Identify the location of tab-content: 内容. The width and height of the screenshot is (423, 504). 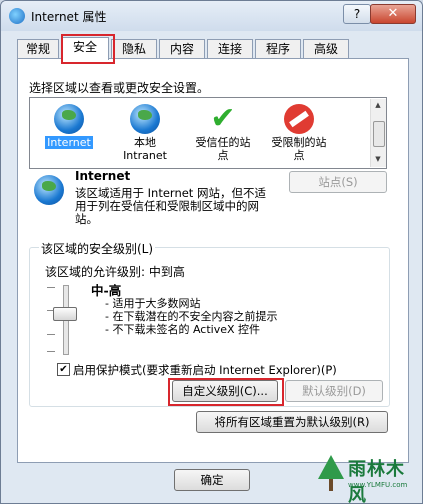
(182, 48).